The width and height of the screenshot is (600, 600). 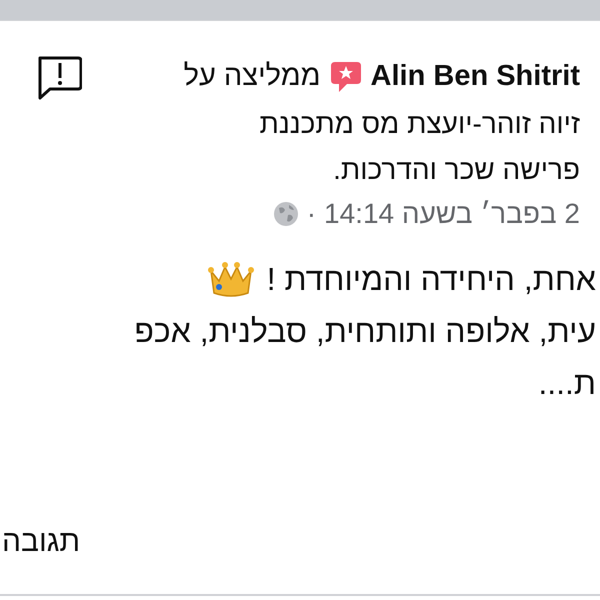 What do you see at coordinates (59, 78) in the screenshot?
I see `report-icon` at bounding box center [59, 78].